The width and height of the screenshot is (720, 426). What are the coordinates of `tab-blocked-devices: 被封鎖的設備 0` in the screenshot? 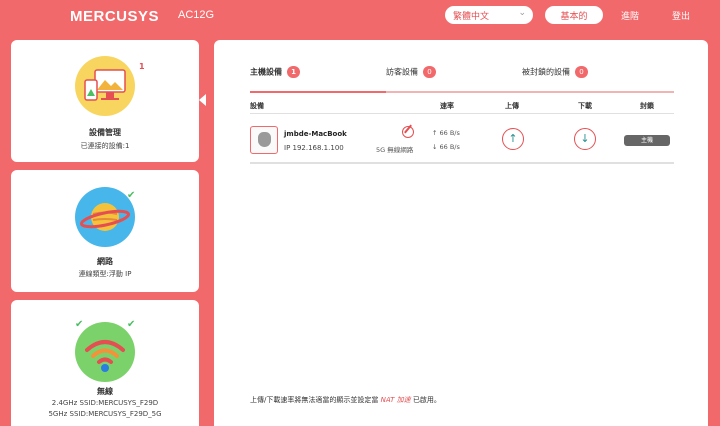 It's located at (555, 72).